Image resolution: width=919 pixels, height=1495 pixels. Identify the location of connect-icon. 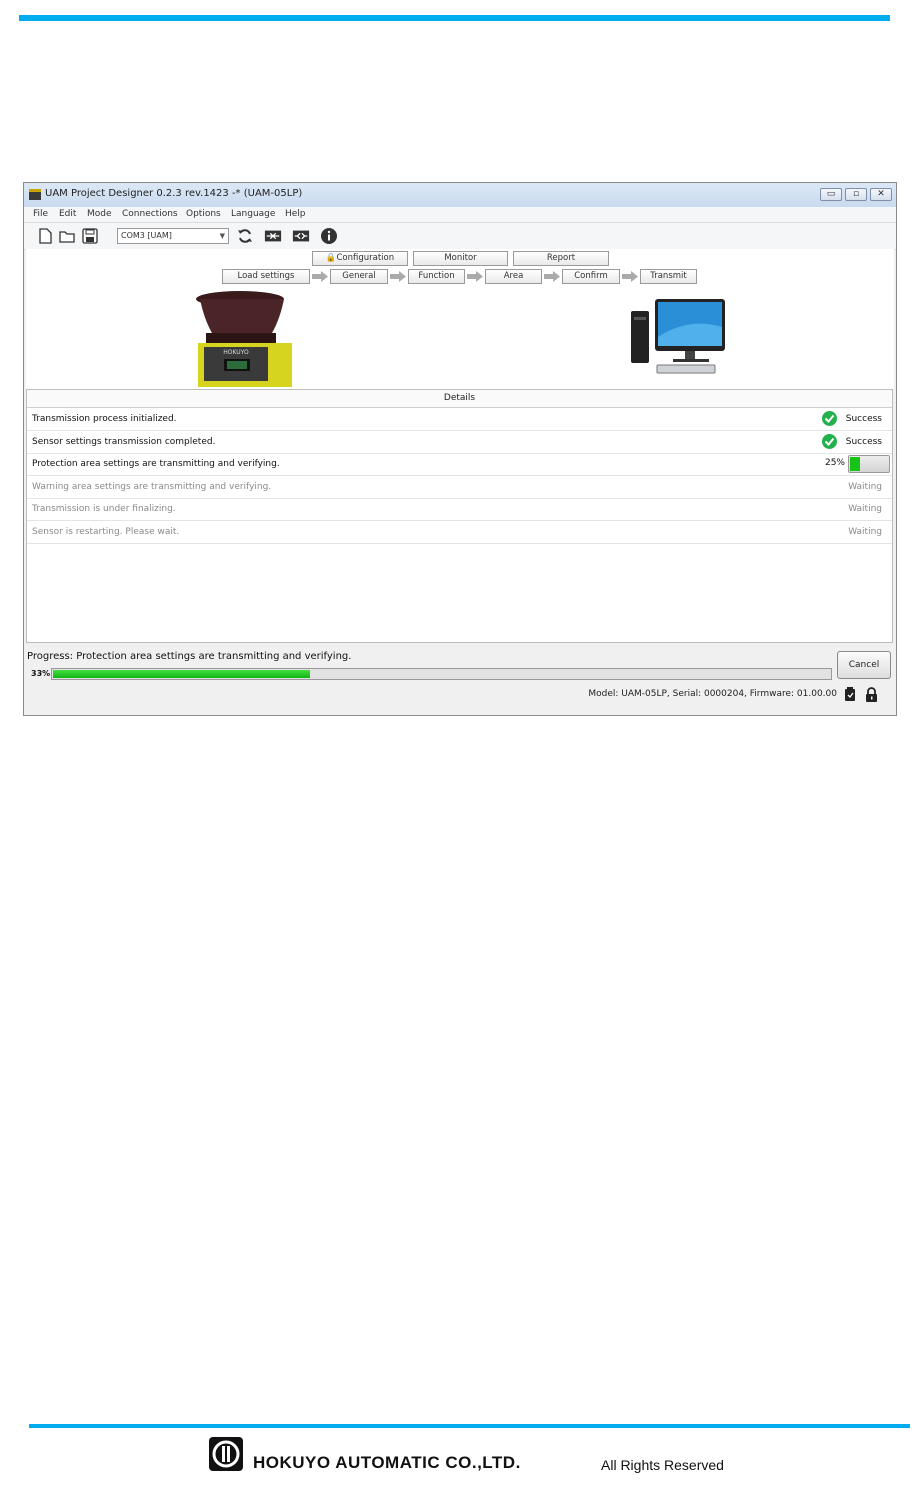
(273, 236).